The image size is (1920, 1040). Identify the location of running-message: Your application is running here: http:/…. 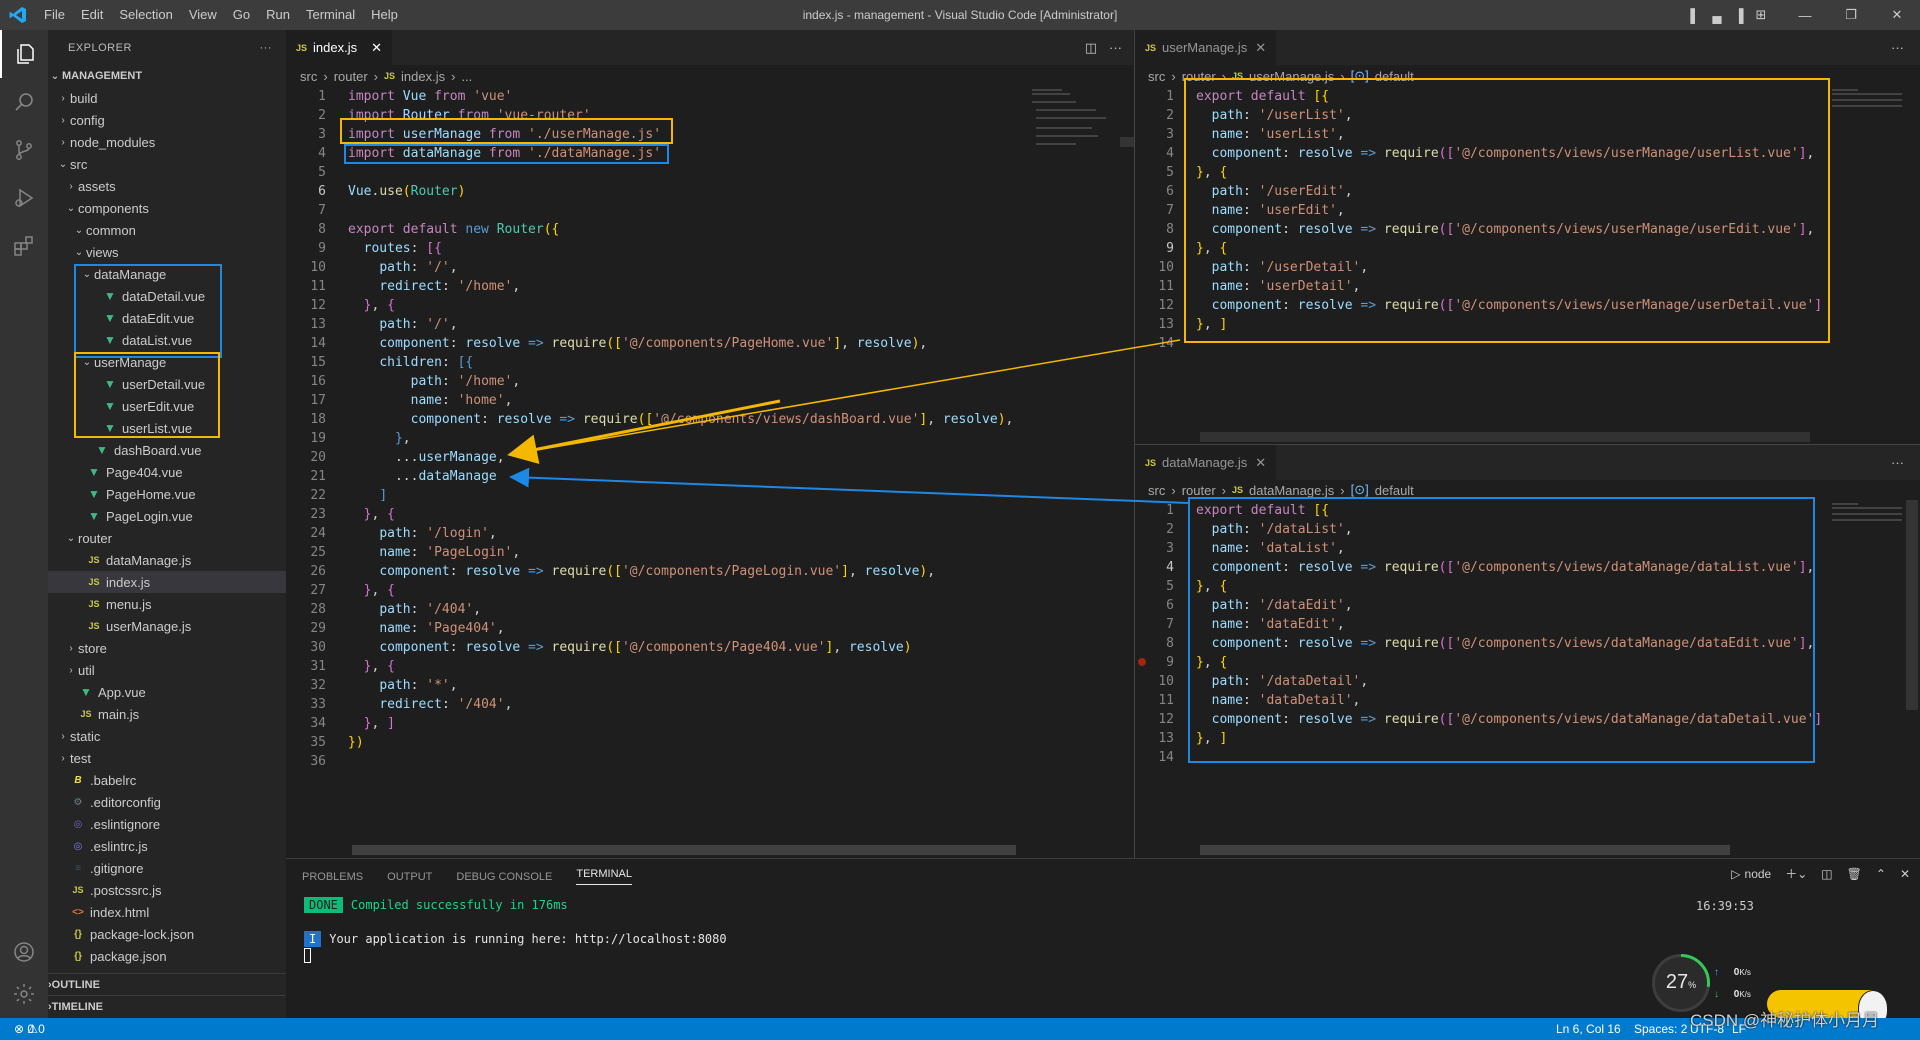
(528, 939).